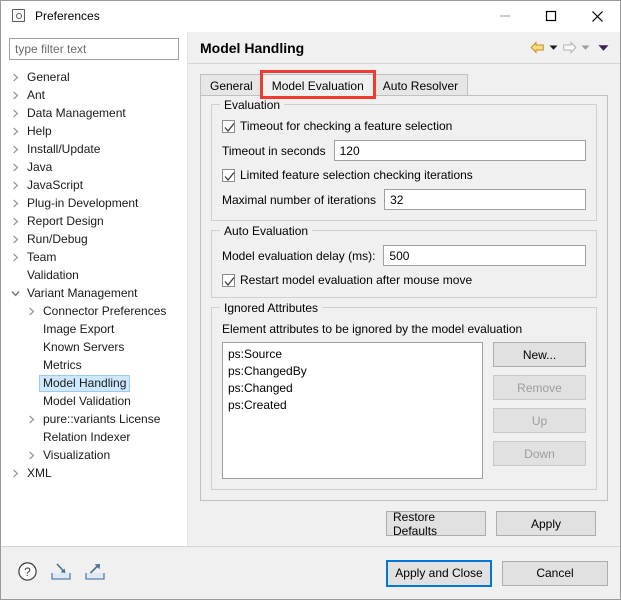  I want to click on help-icon: ?, so click(27, 573).